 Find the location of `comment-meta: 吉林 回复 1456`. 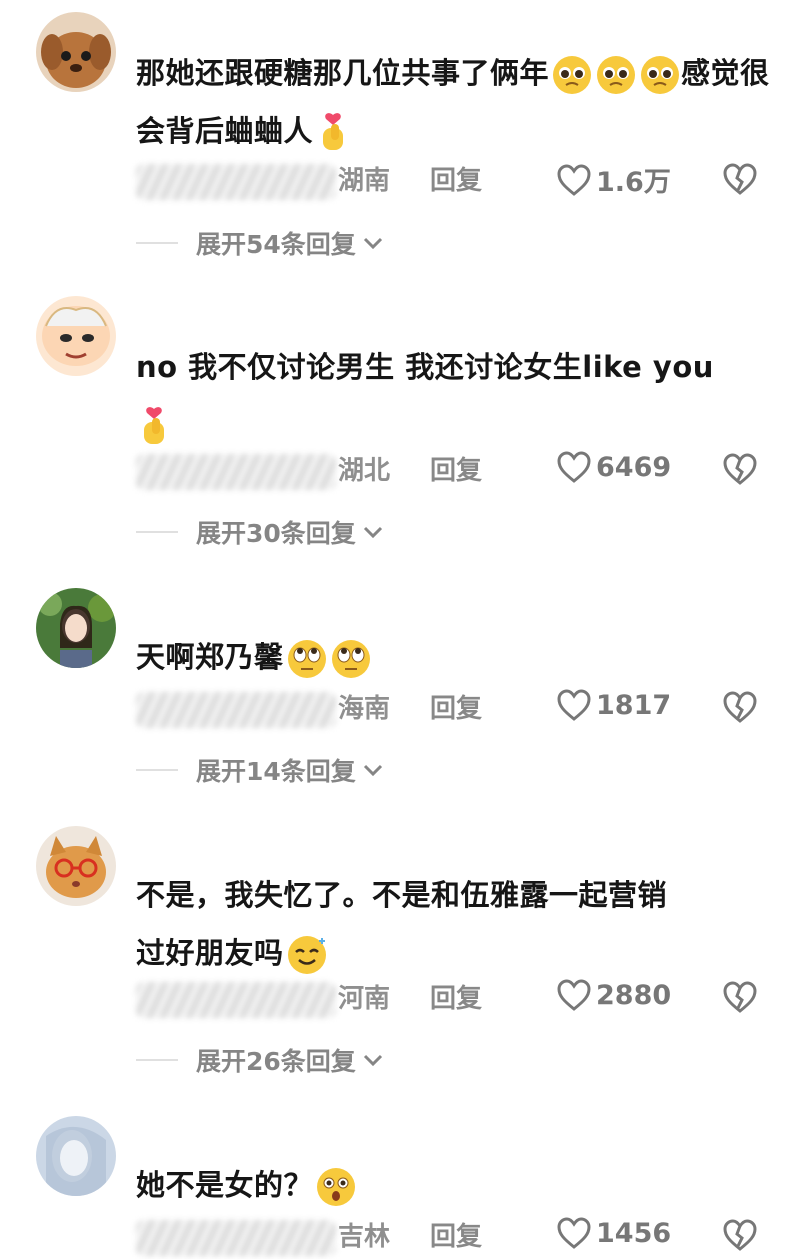

comment-meta: 吉林 回复 1456 is located at coordinates (456, 1236).